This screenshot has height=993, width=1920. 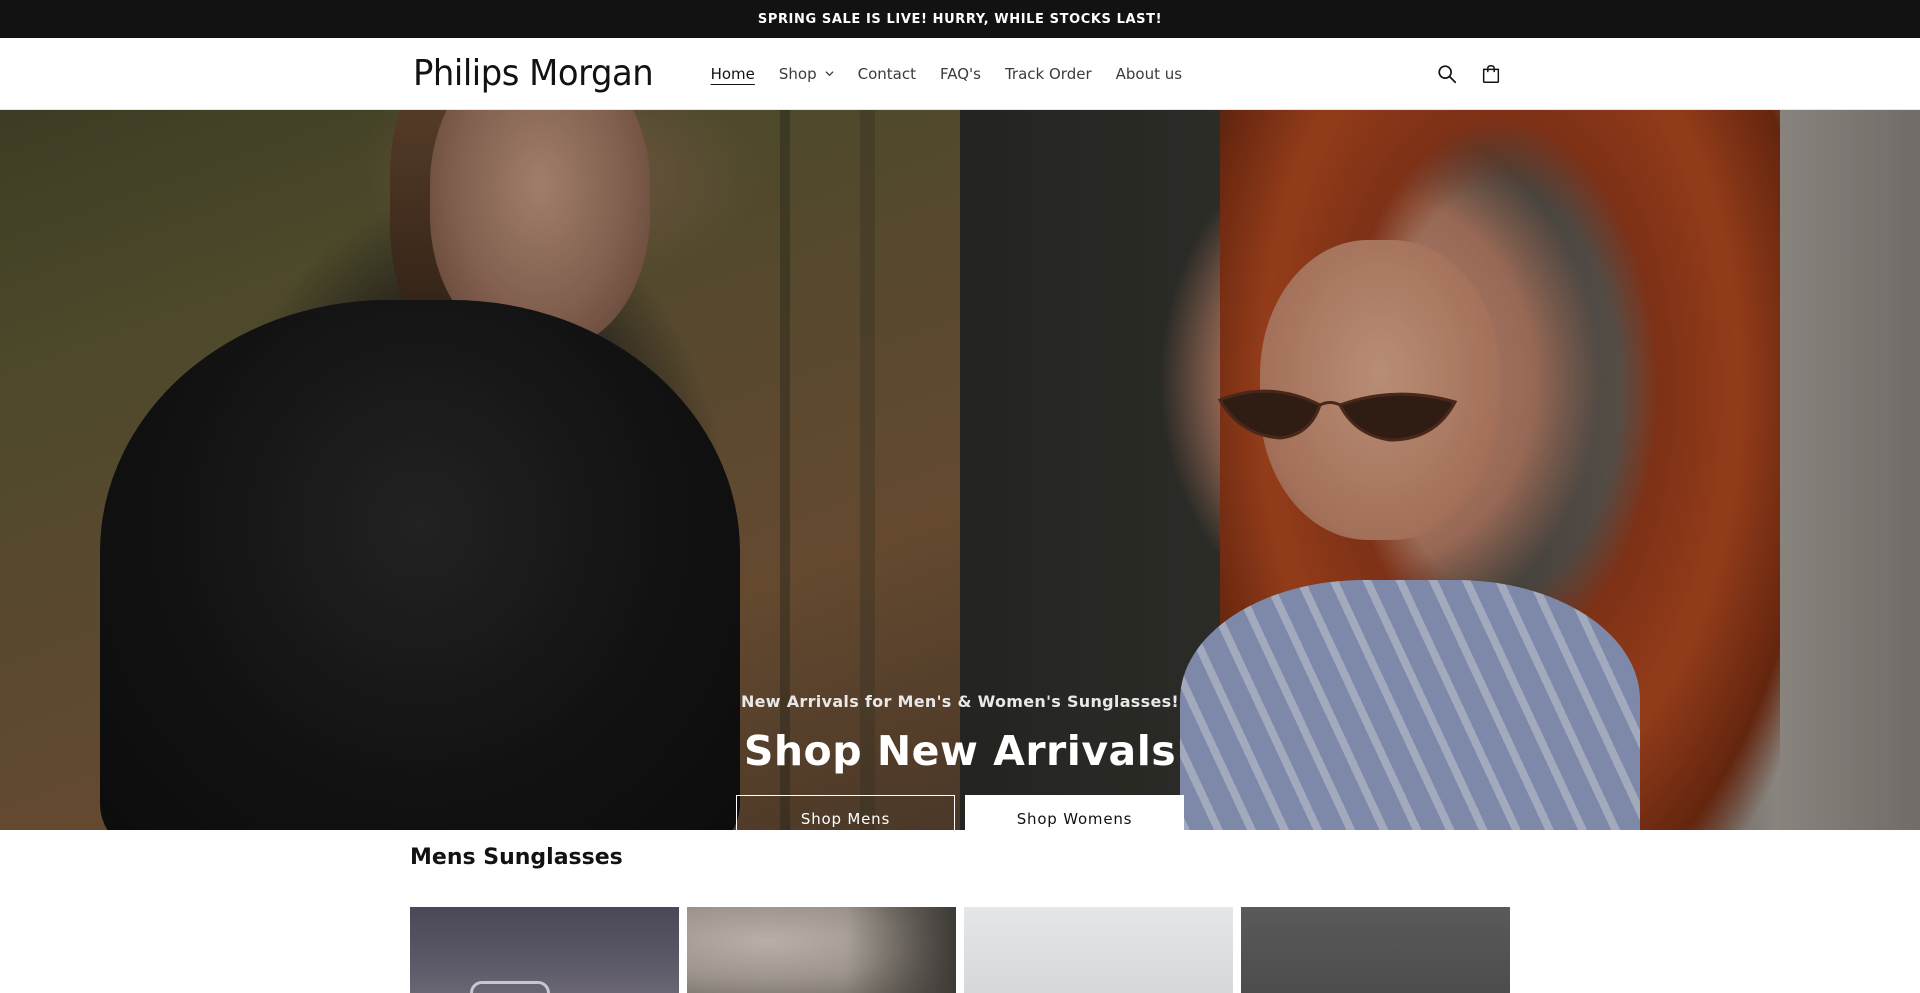 What do you see at coordinates (1491, 74) in the screenshot?
I see `cart-icon` at bounding box center [1491, 74].